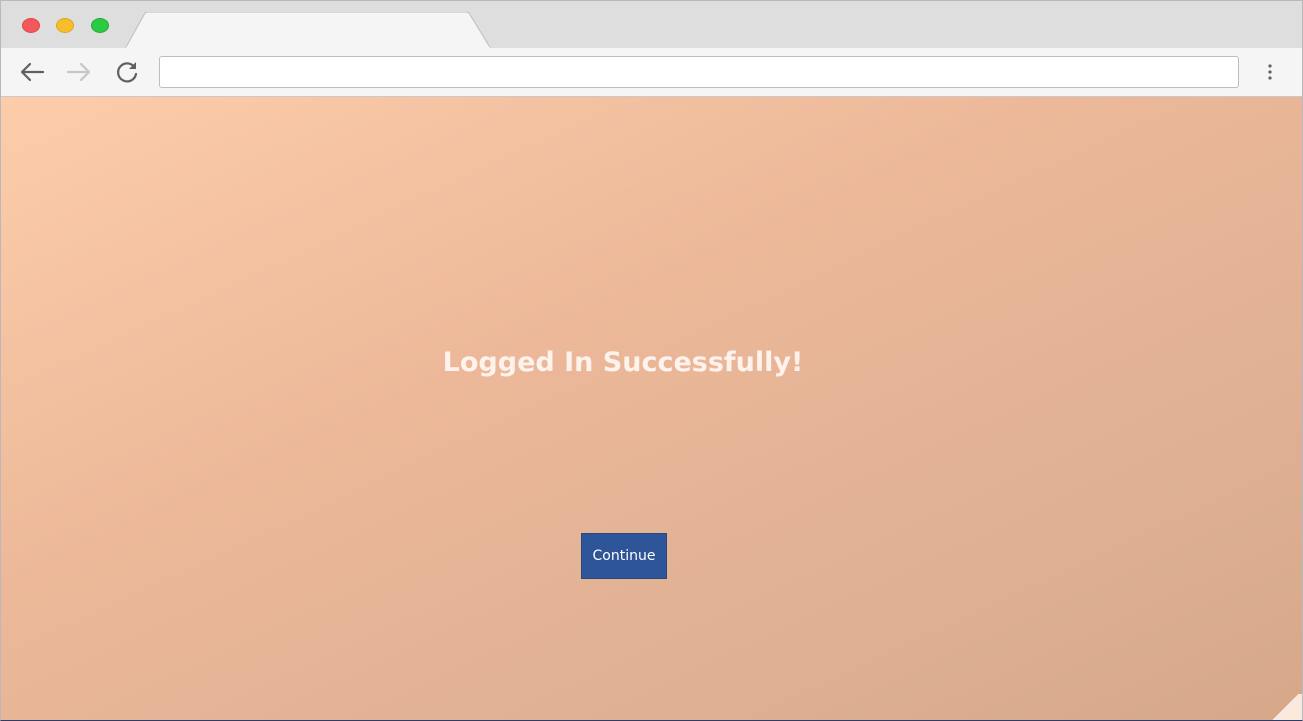 Image resolution: width=1303 pixels, height=721 pixels. I want to click on back-button, so click(32, 72).